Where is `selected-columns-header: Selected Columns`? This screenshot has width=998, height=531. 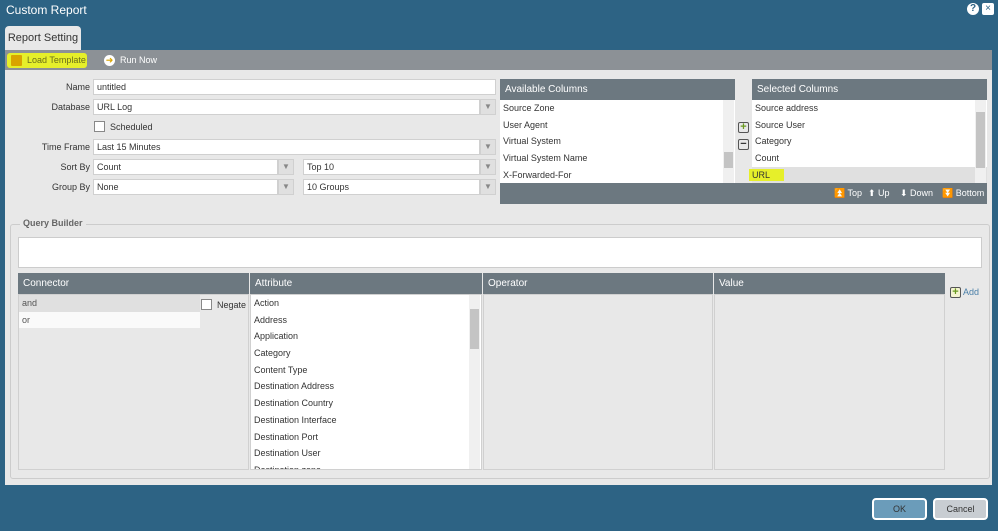
selected-columns-header: Selected Columns is located at coordinates (869, 89).